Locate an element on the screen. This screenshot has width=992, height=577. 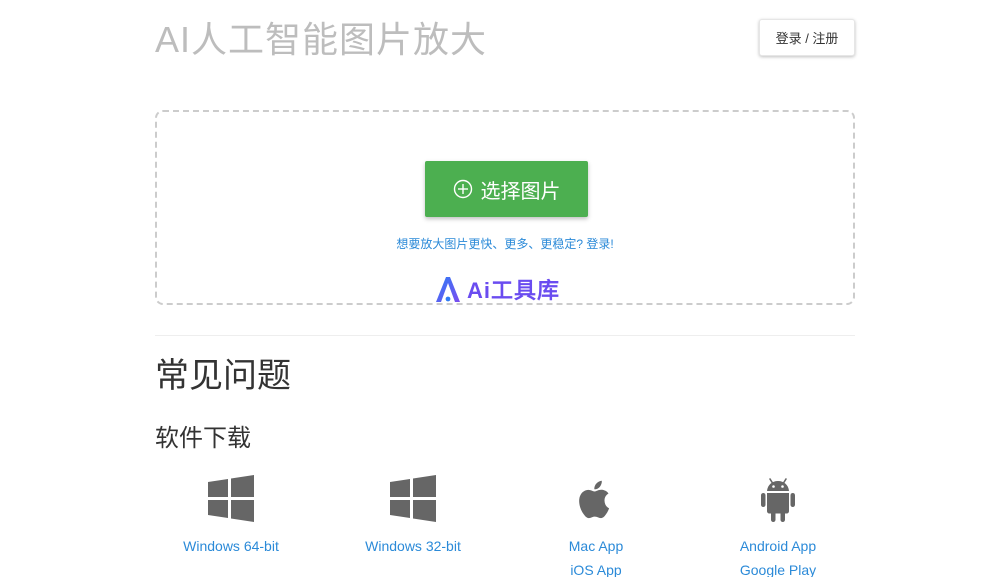
select-image-button: 选择图片 is located at coordinates (506, 189).